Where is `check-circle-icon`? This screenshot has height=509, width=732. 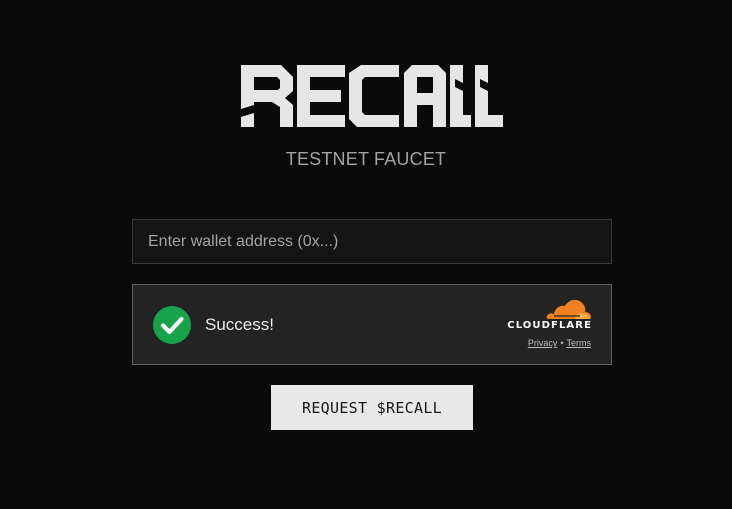 check-circle-icon is located at coordinates (172, 325).